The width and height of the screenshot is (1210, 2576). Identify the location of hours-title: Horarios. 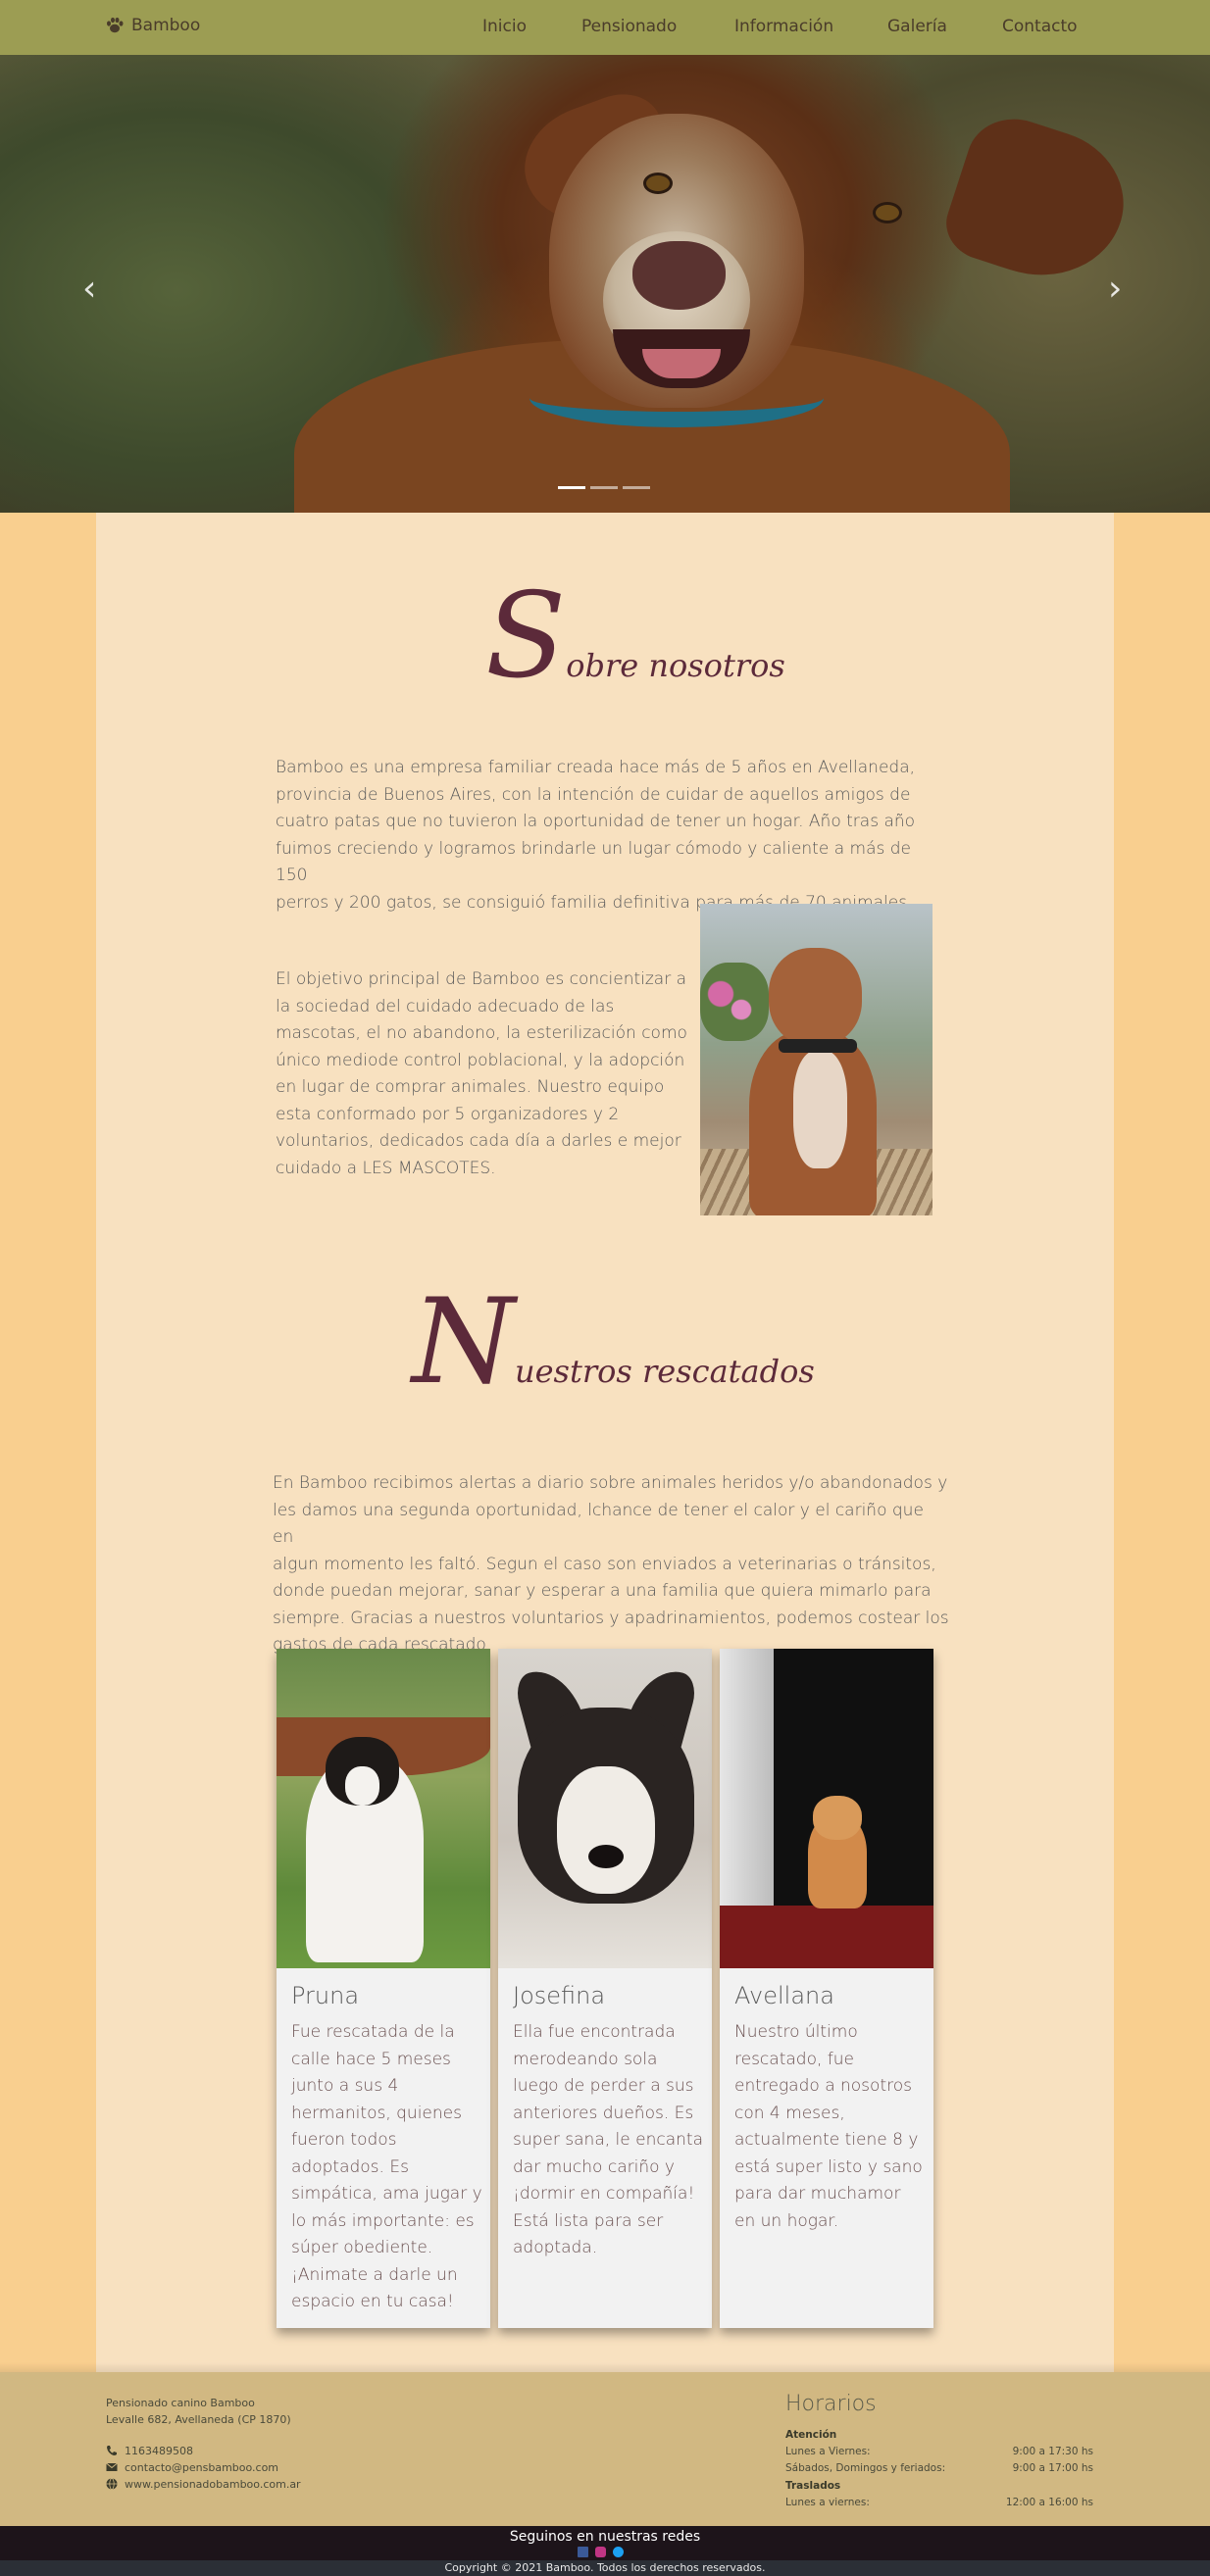
(831, 2404).